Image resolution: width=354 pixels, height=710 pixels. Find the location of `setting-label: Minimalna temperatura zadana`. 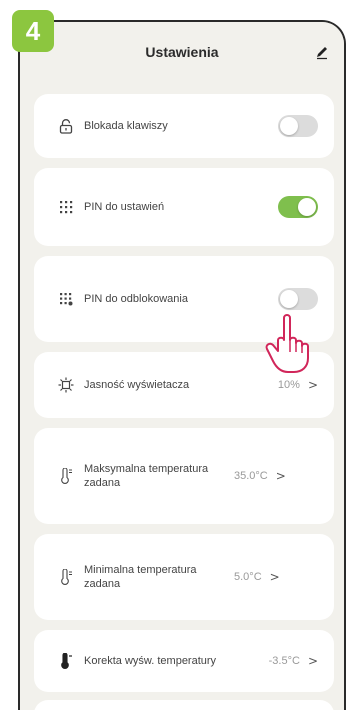

setting-label: Minimalna temperatura zadana is located at coordinates (140, 577).